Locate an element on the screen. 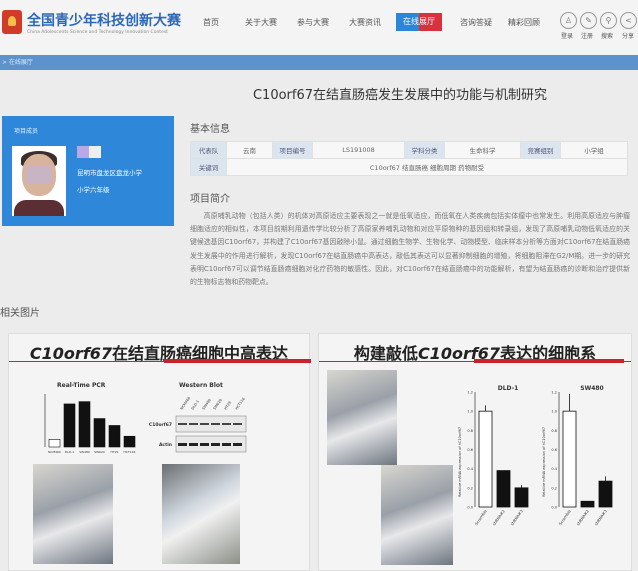  register-label: 注册 is located at coordinates (587, 35).